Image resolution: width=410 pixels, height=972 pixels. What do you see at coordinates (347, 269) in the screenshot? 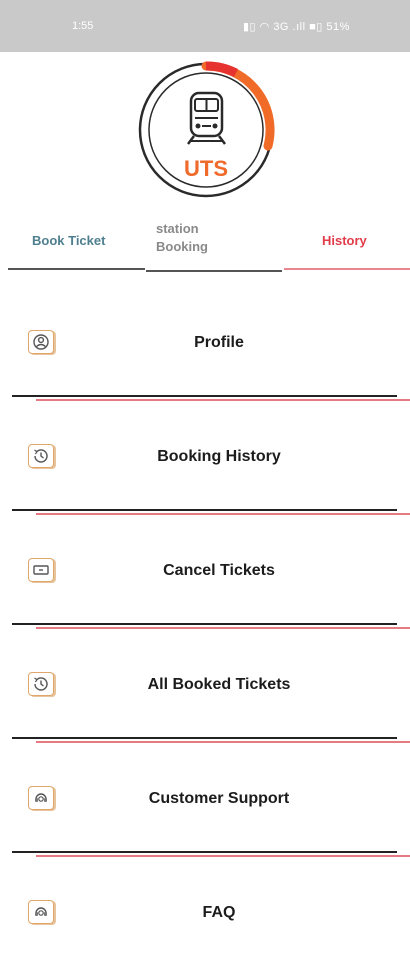
I see `tab-underline-active` at bounding box center [347, 269].